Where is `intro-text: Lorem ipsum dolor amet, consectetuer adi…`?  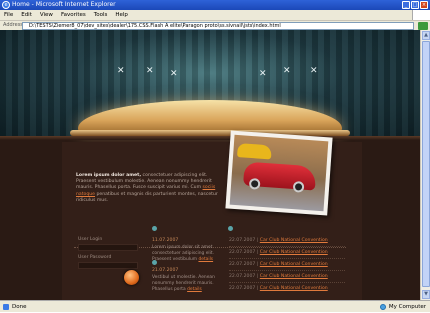
intro-text: Lorem ipsum dolor amet, consectetuer adi… is located at coordinates (149, 188).